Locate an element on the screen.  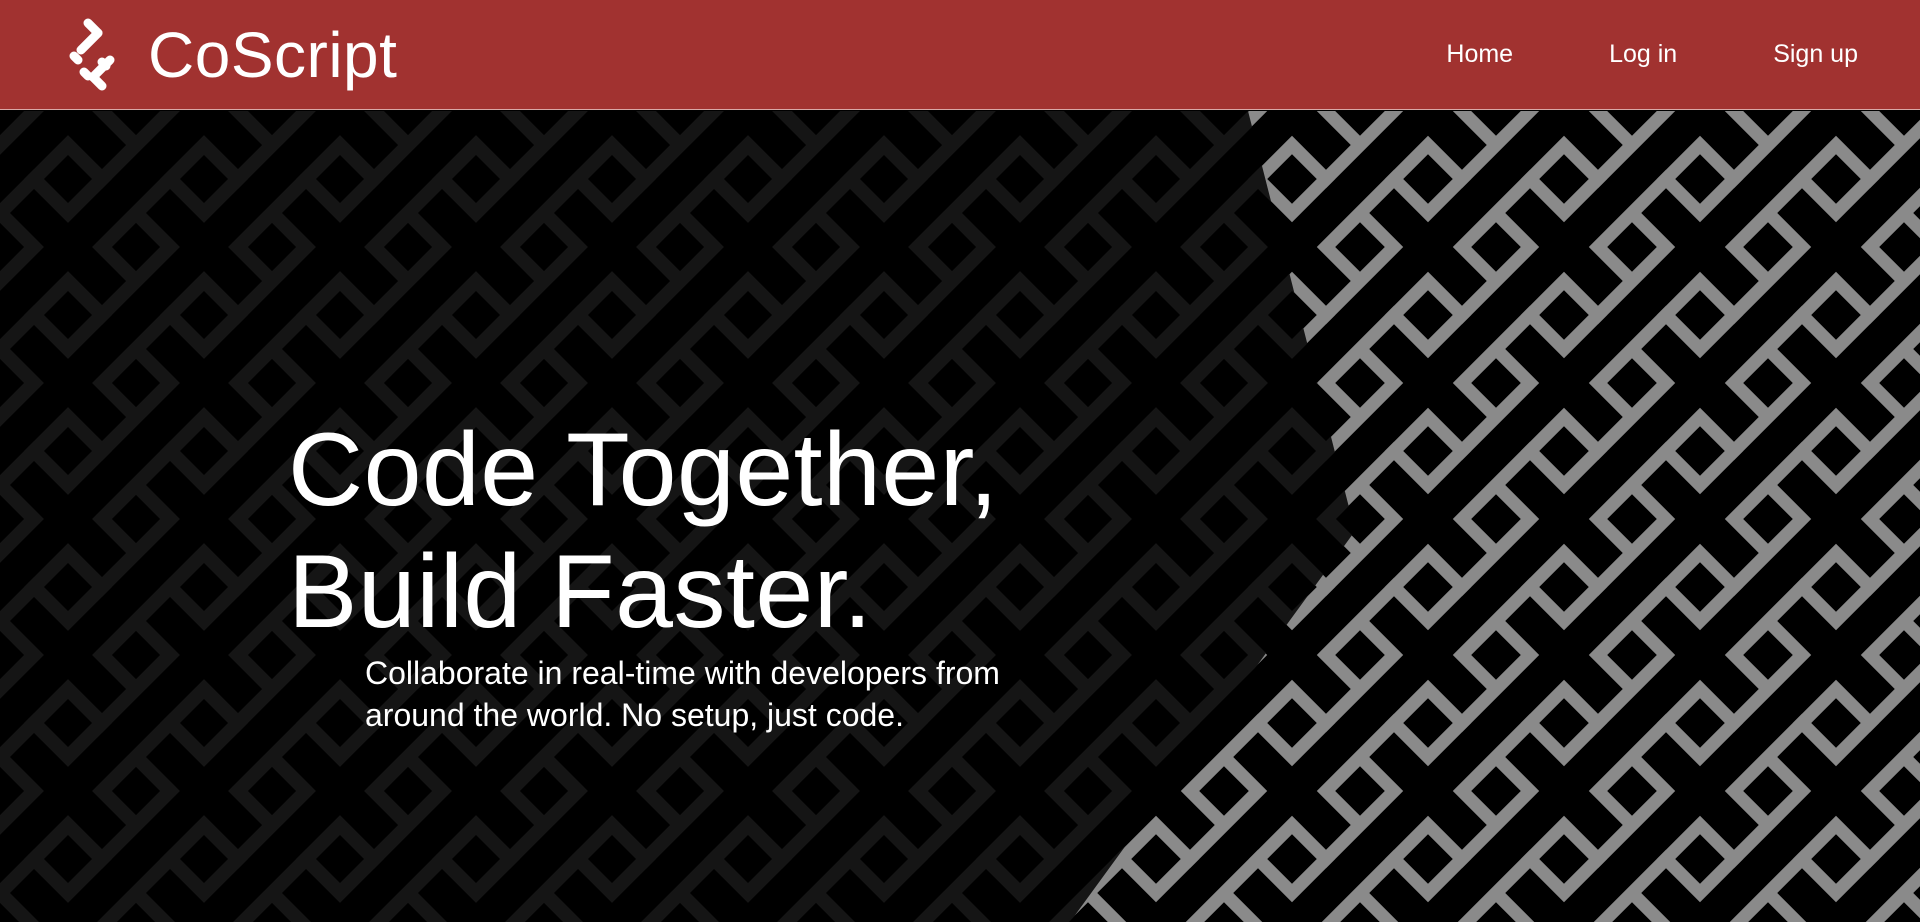
top-navbar: CoScript Home Log in Sign up is located at coordinates (960, 55).